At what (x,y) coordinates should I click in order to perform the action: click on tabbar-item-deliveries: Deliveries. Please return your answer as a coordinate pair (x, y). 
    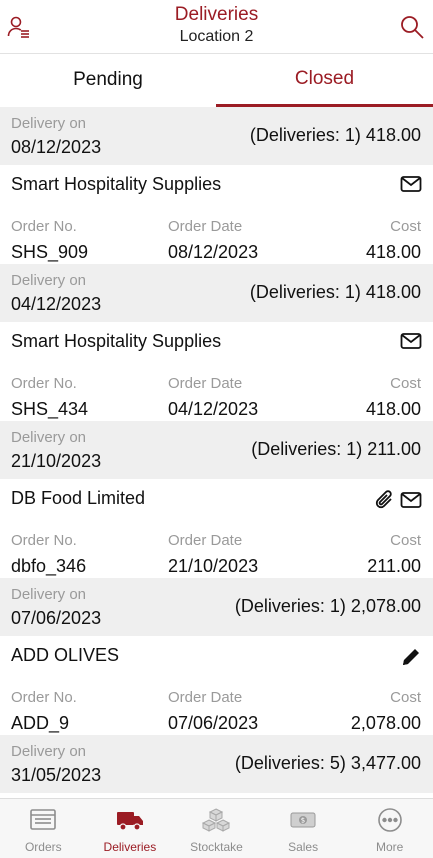
    Looking at the image, I should click on (130, 828).